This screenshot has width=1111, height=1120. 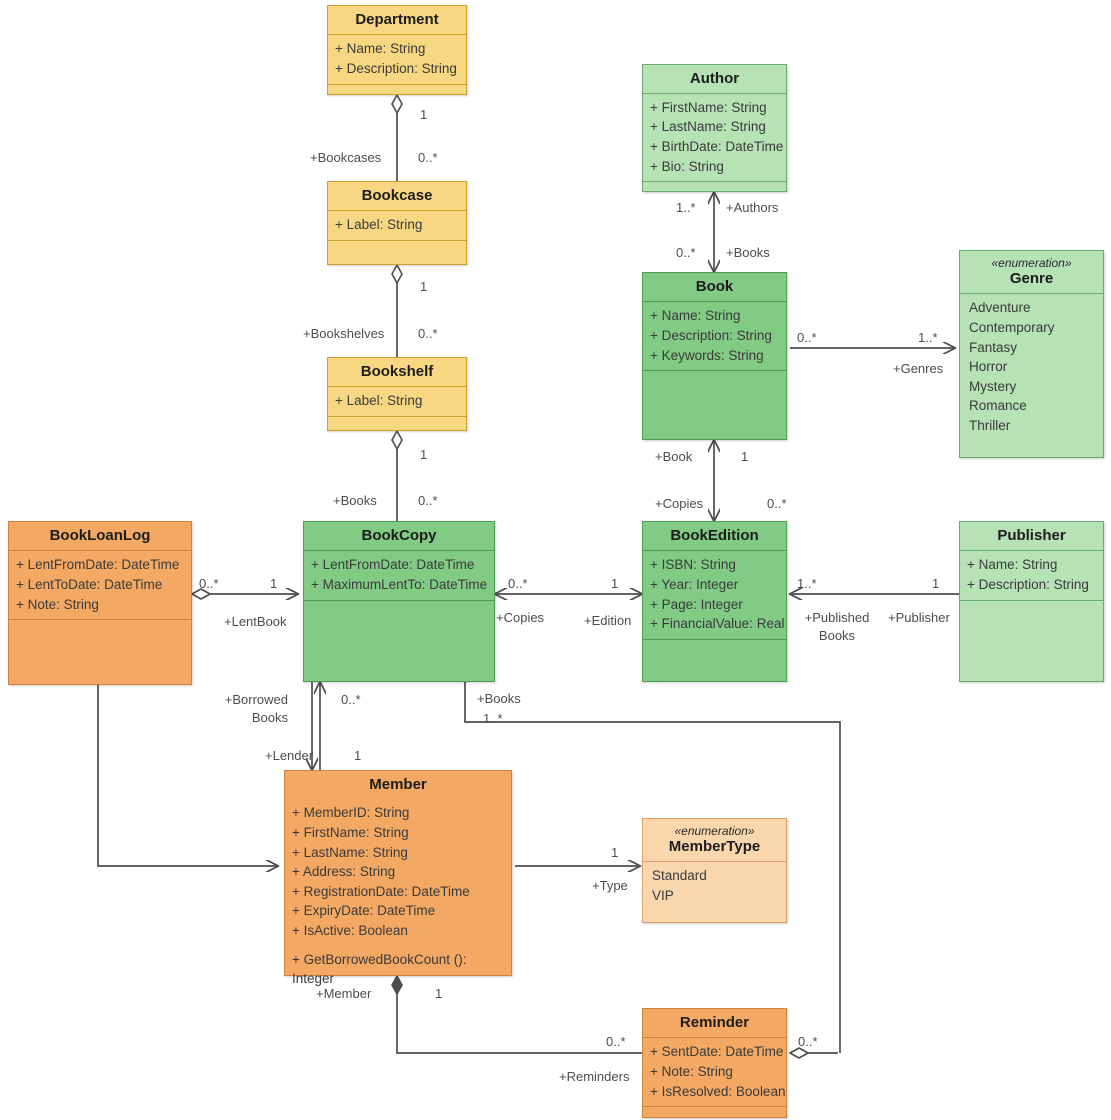 What do you see at coordinates (674, 456) in the screenshot?
I see `edge-label-book-role: +Book` at bounding box center [674, 456].